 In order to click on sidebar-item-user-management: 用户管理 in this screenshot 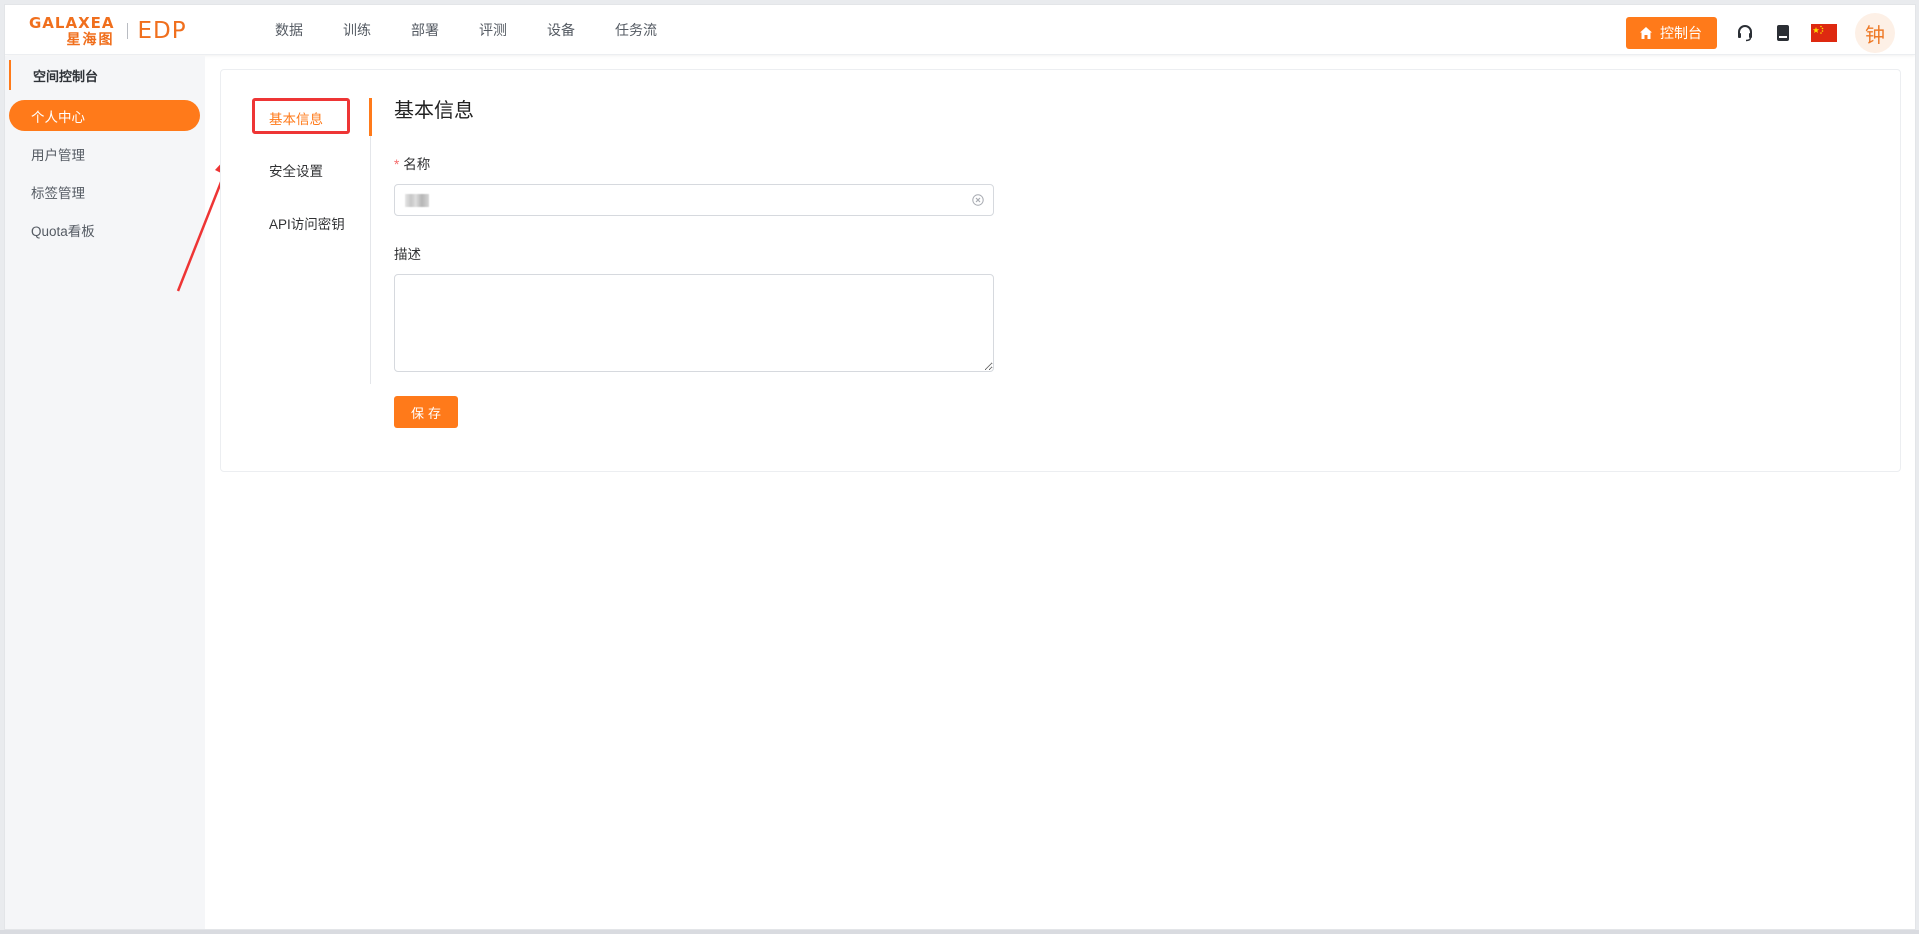, I will do `click(104, 153)`.